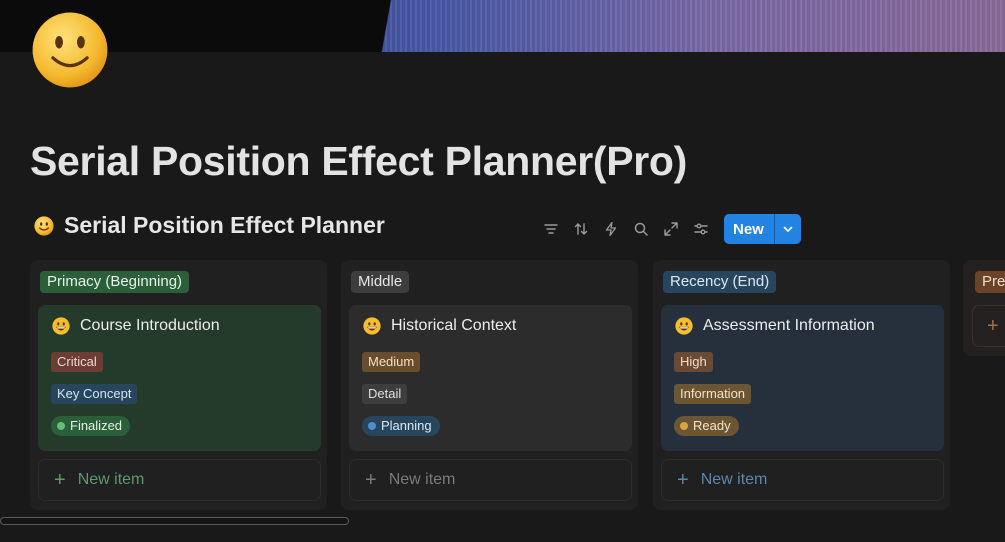  Describe the element at coordinates (454, 325) in the screenshot. I see `card-title-text: Historical Context` at that location.